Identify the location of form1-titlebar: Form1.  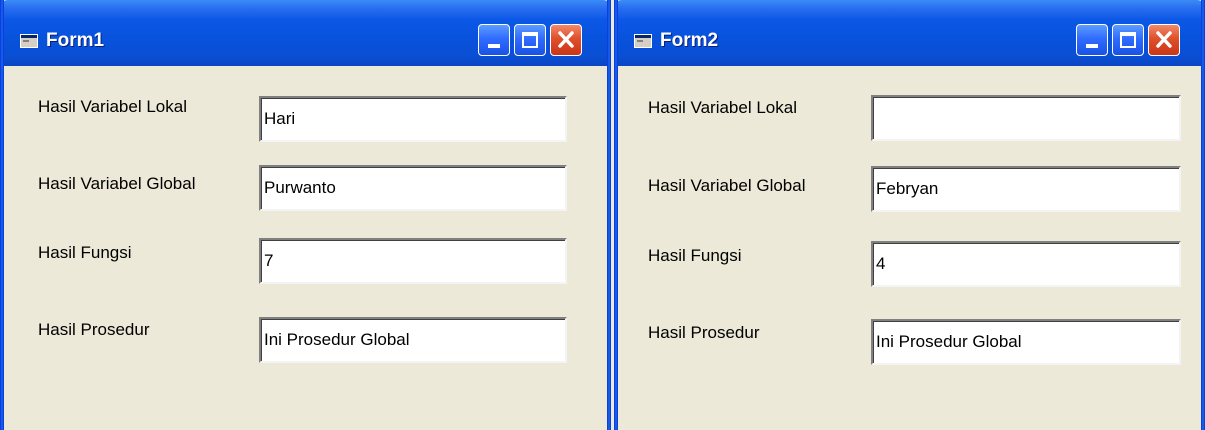
(305, 33).